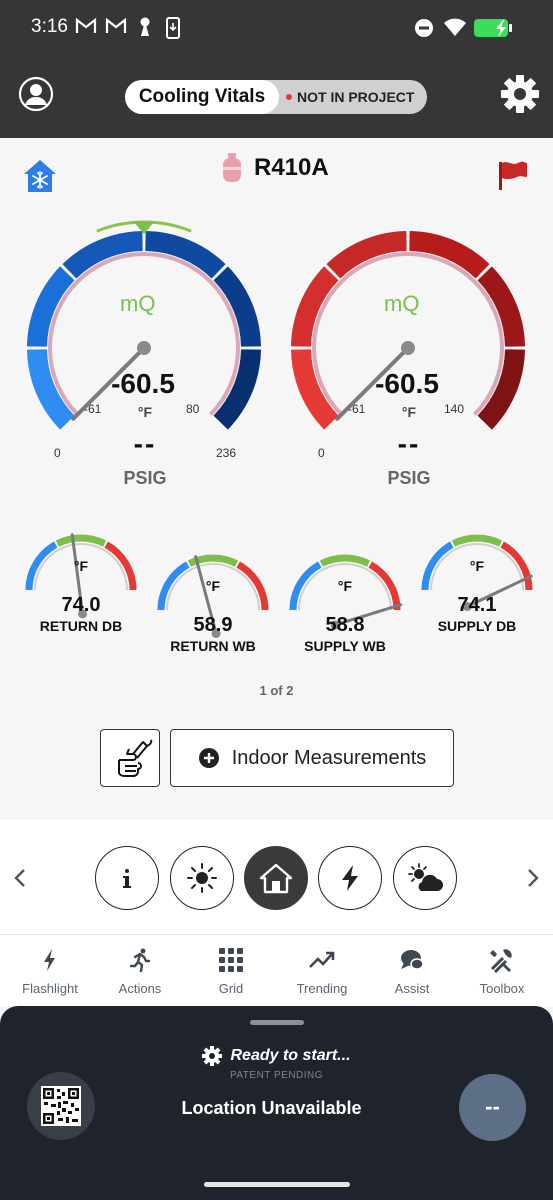 The height and width of the screenshot is (1200, 553). I want to click on tool-button, so click(130, 758).